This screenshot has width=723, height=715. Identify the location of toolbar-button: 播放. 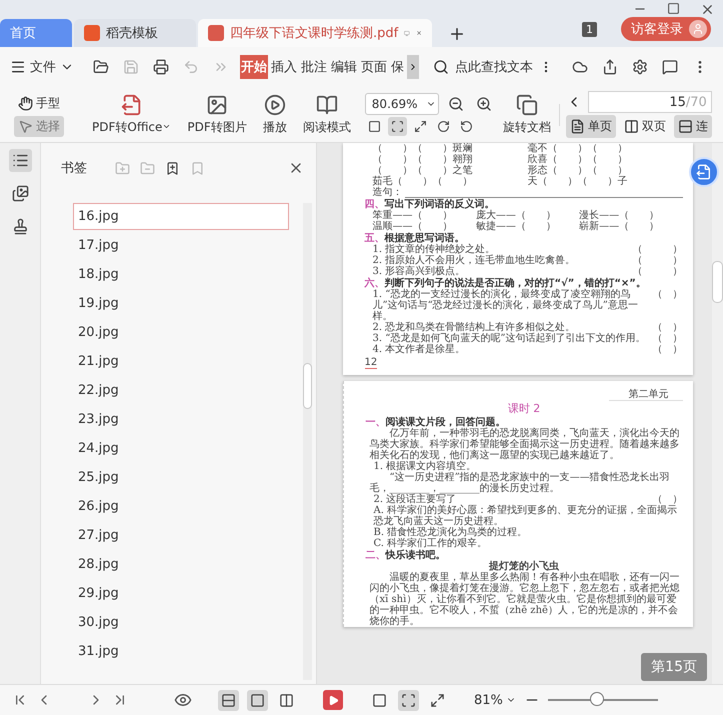
(274, 115).